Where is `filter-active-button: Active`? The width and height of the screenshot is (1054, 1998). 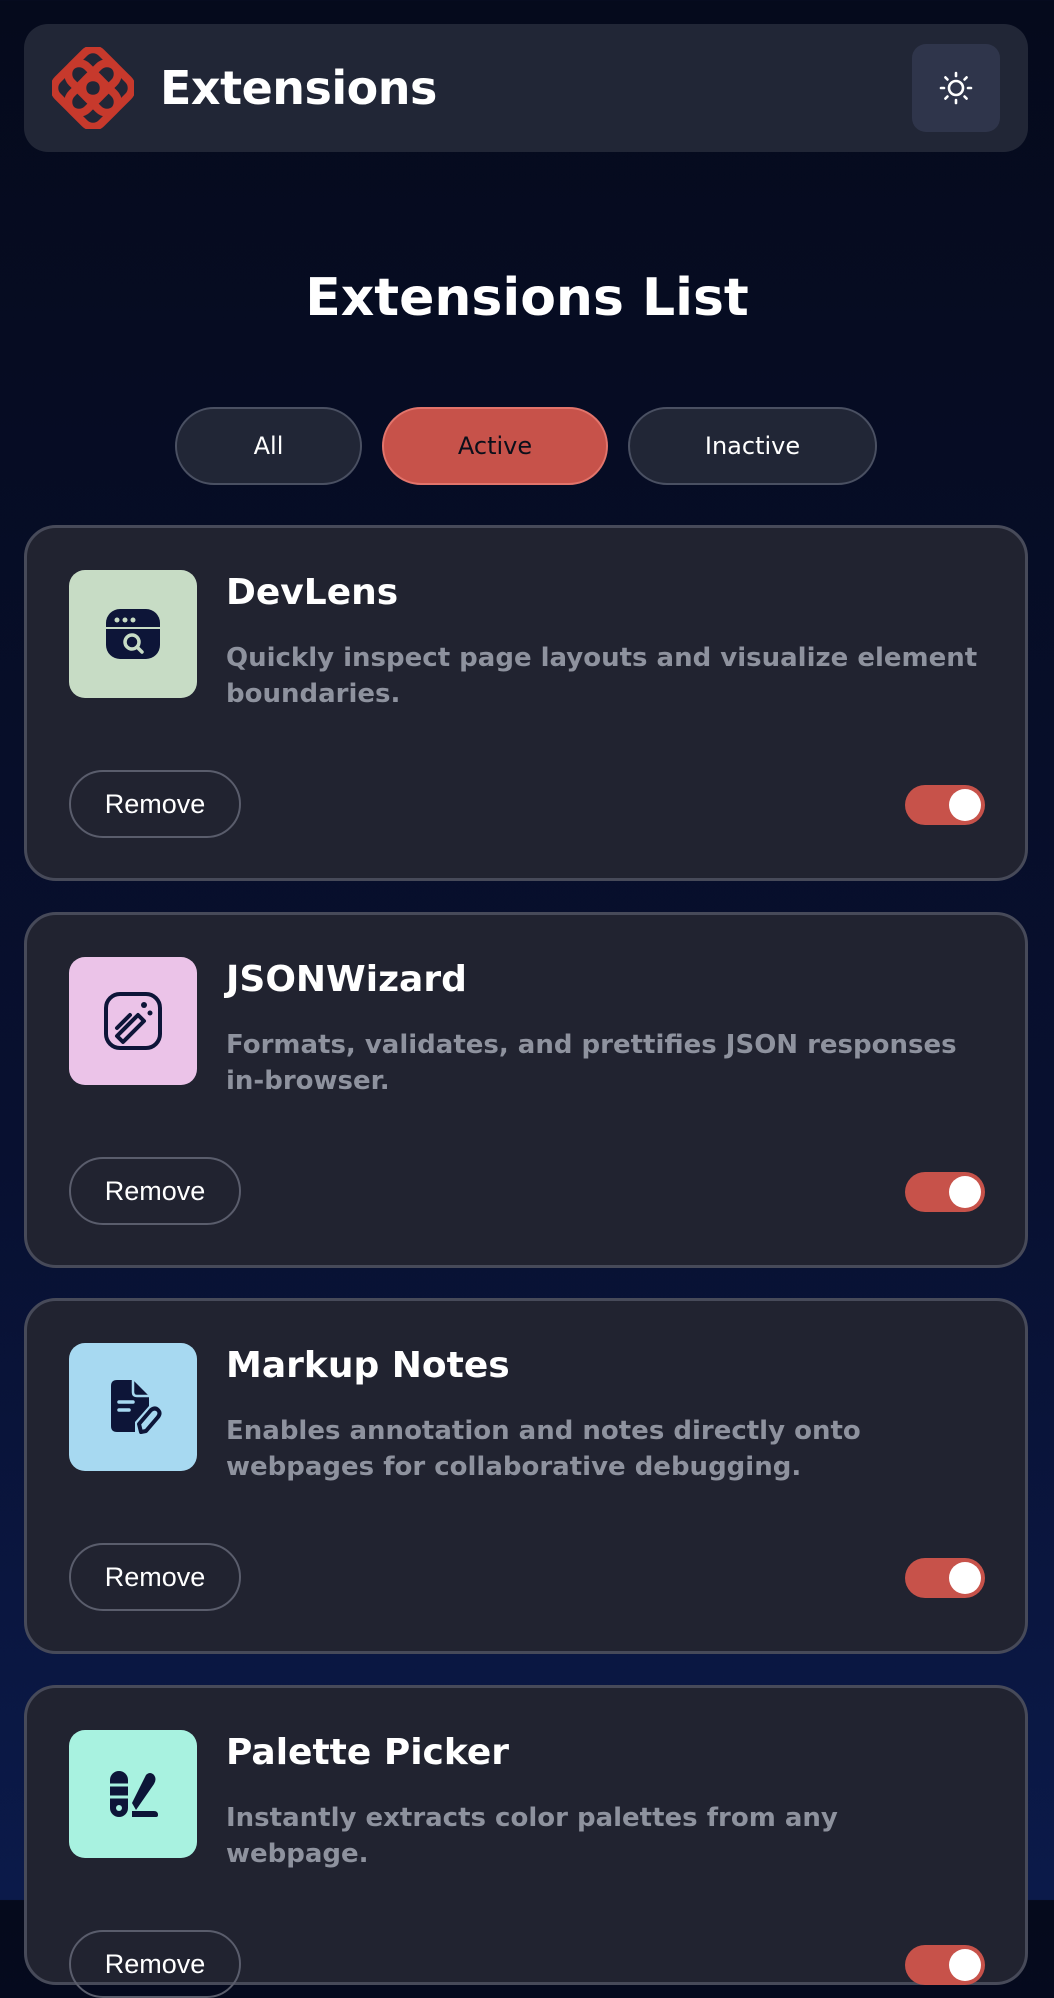 filter-active-button: Active is located at coordinates (495, 446).